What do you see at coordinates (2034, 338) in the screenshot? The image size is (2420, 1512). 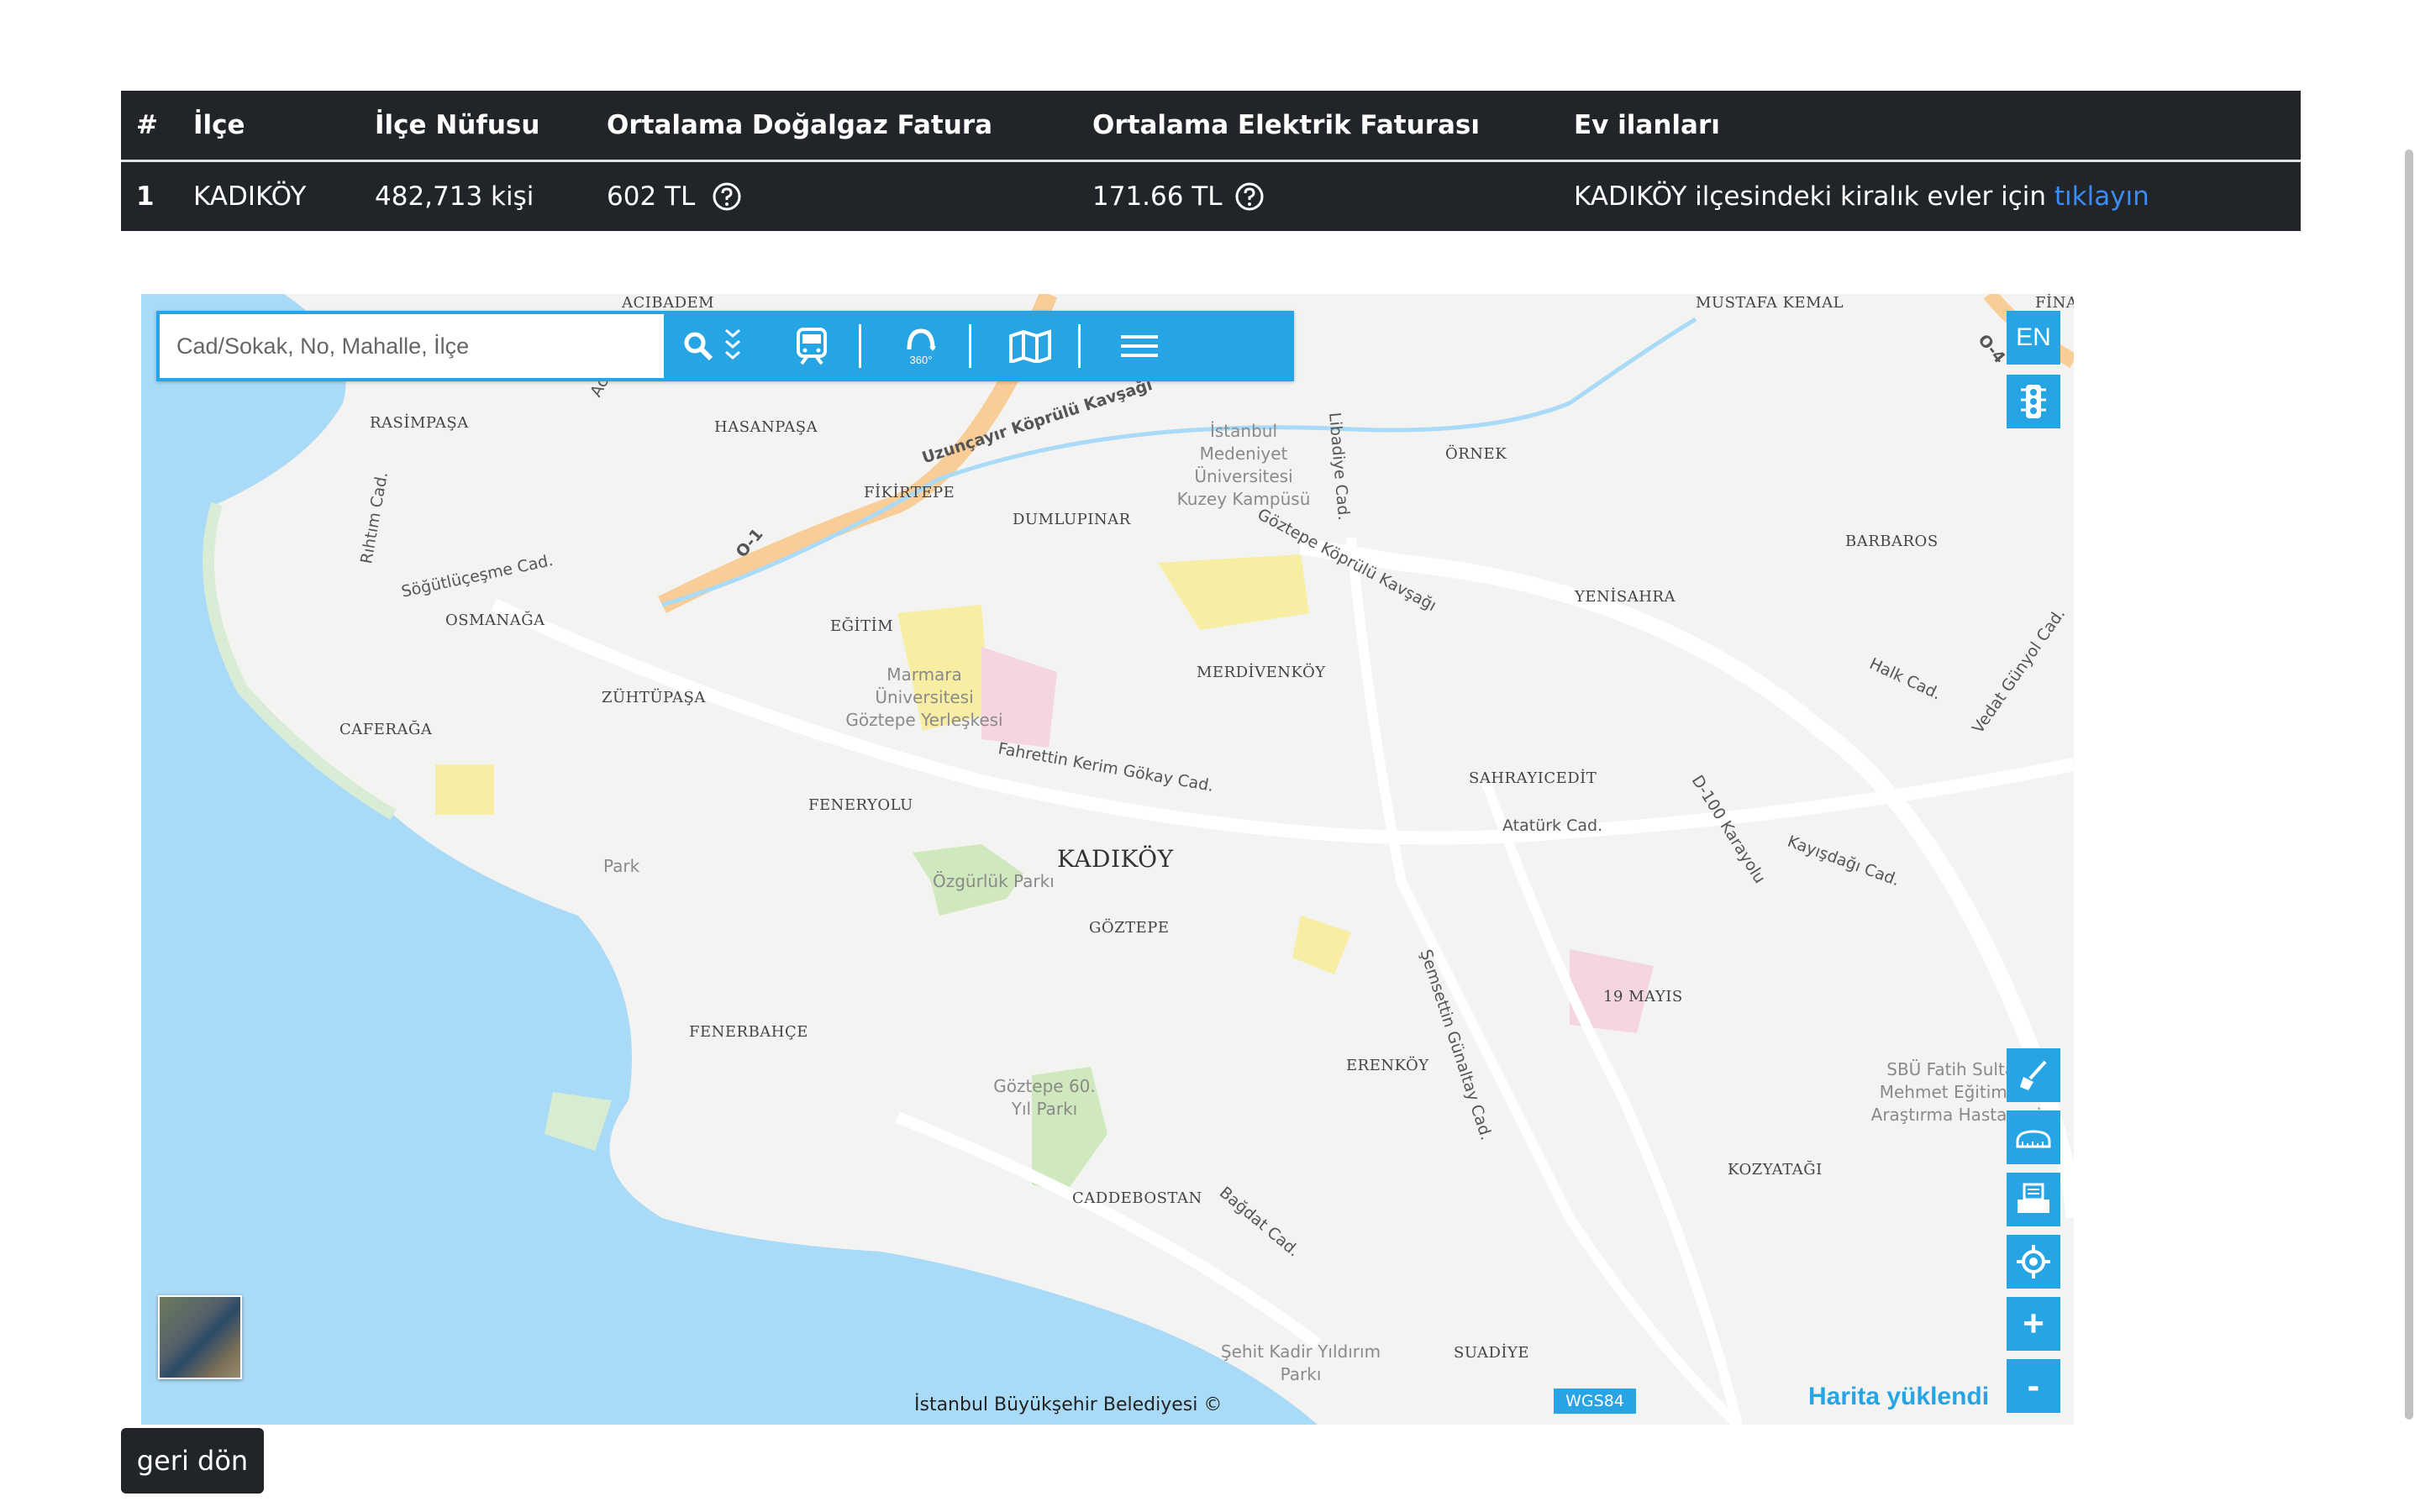 I see `language-button: EN` at bounding box center [2034, 338].